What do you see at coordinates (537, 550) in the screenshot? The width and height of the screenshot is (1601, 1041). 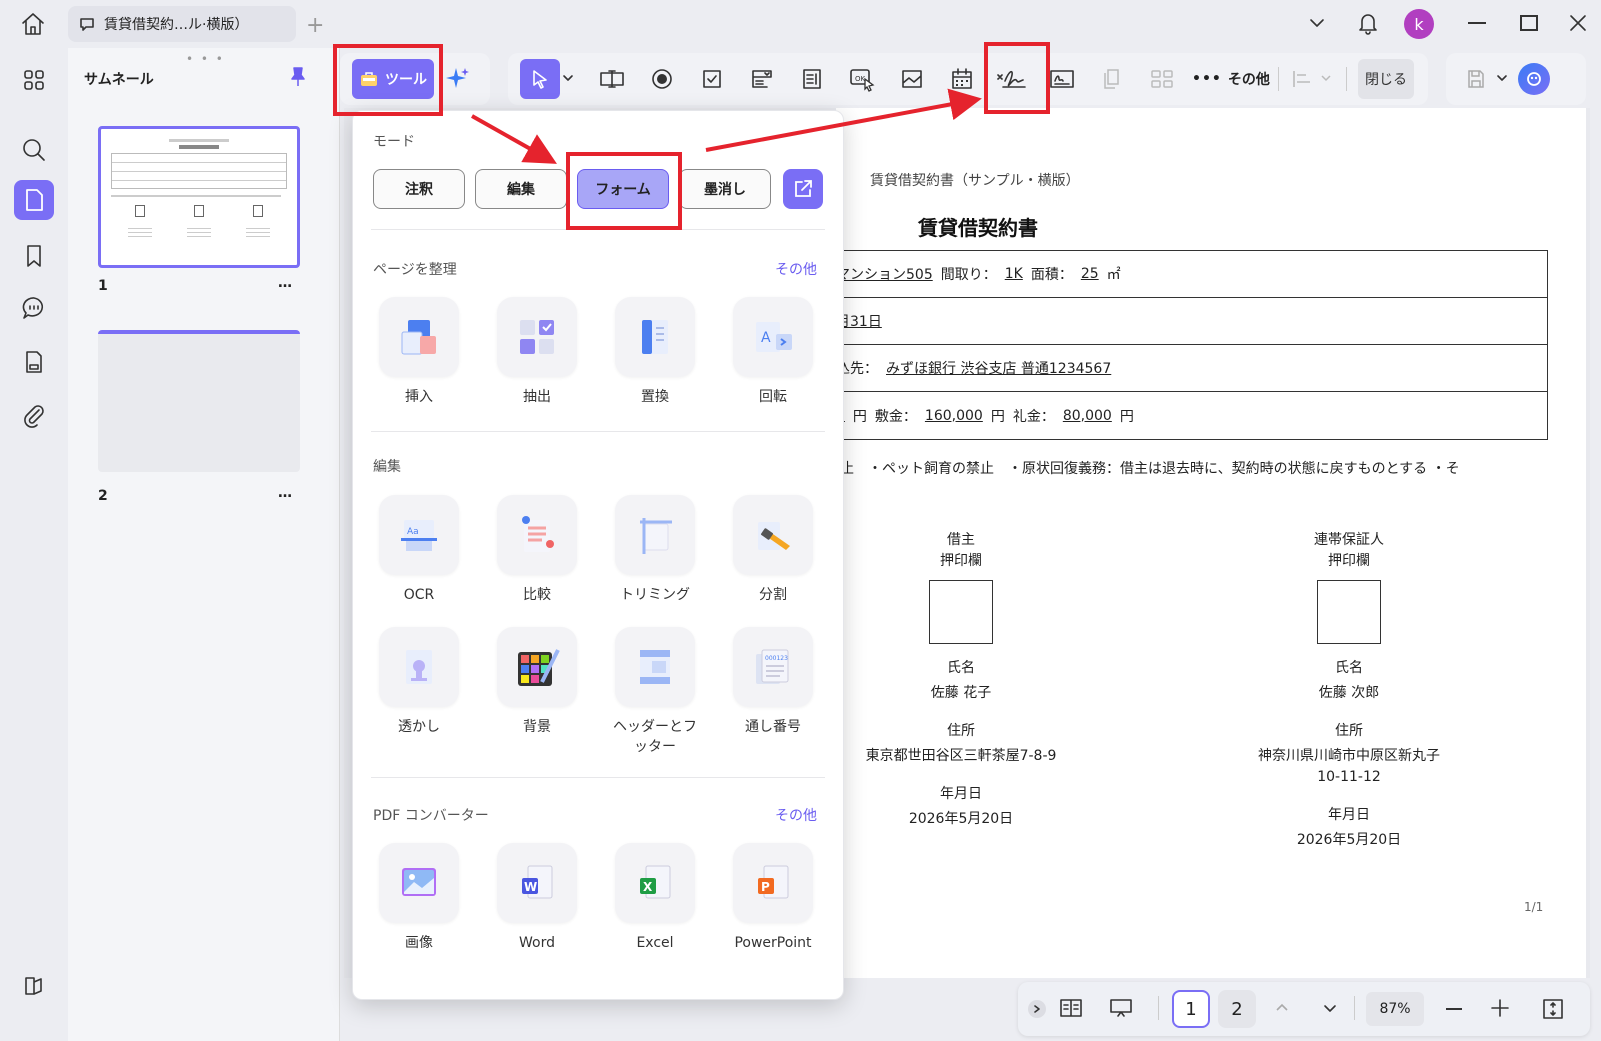 I see `compare-tool: 比較` at bounding box center [537, 550].